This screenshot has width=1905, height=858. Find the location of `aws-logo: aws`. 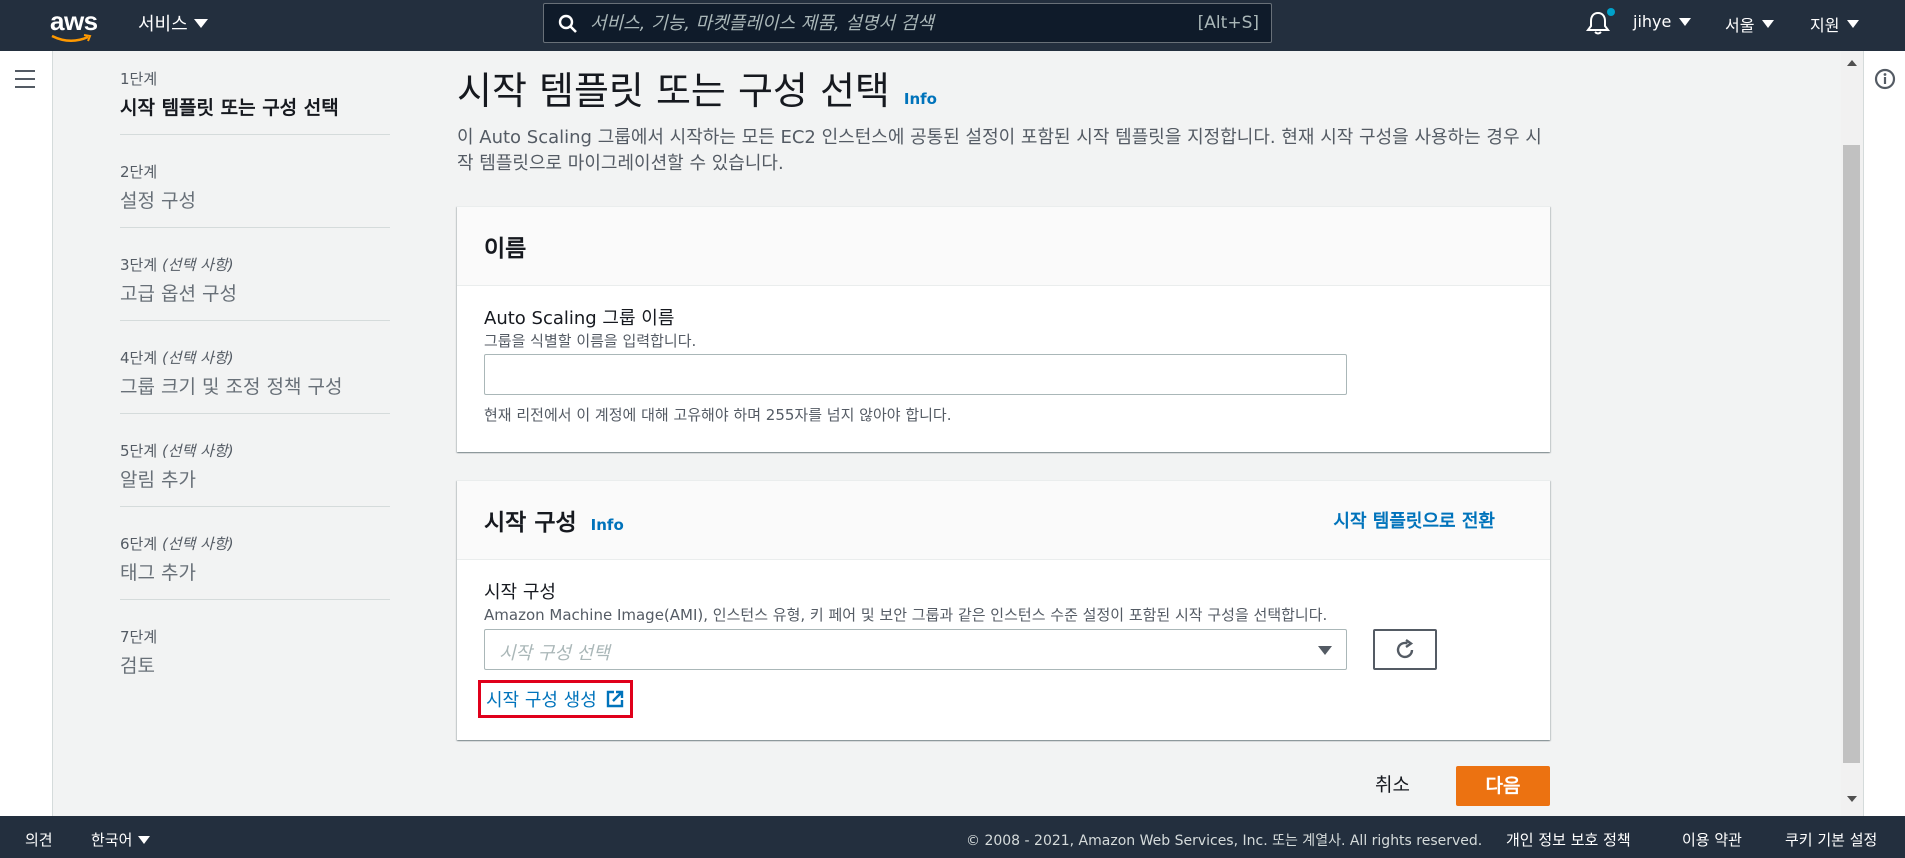

aws-logo: aws is located at coordinates (72, 24).